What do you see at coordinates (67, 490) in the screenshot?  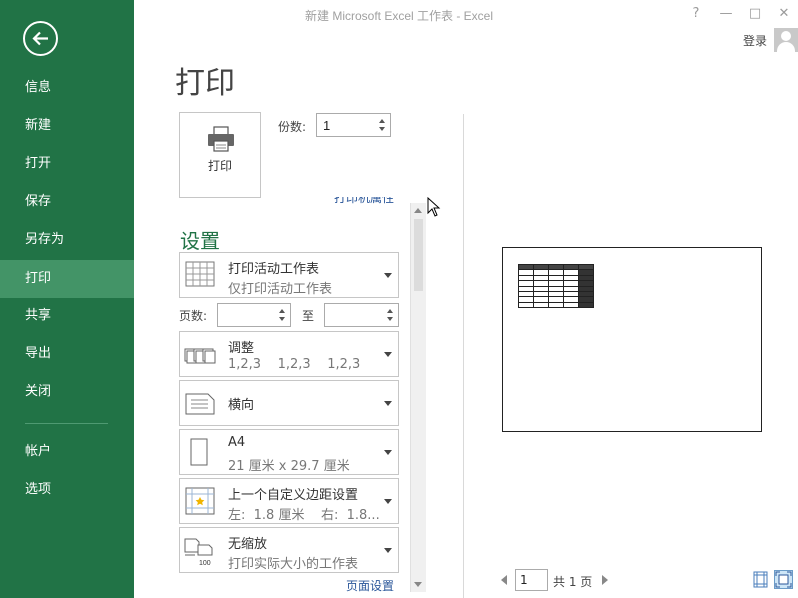 I see `sidebar-item-options: 选项` at bounding box center [67, 490].